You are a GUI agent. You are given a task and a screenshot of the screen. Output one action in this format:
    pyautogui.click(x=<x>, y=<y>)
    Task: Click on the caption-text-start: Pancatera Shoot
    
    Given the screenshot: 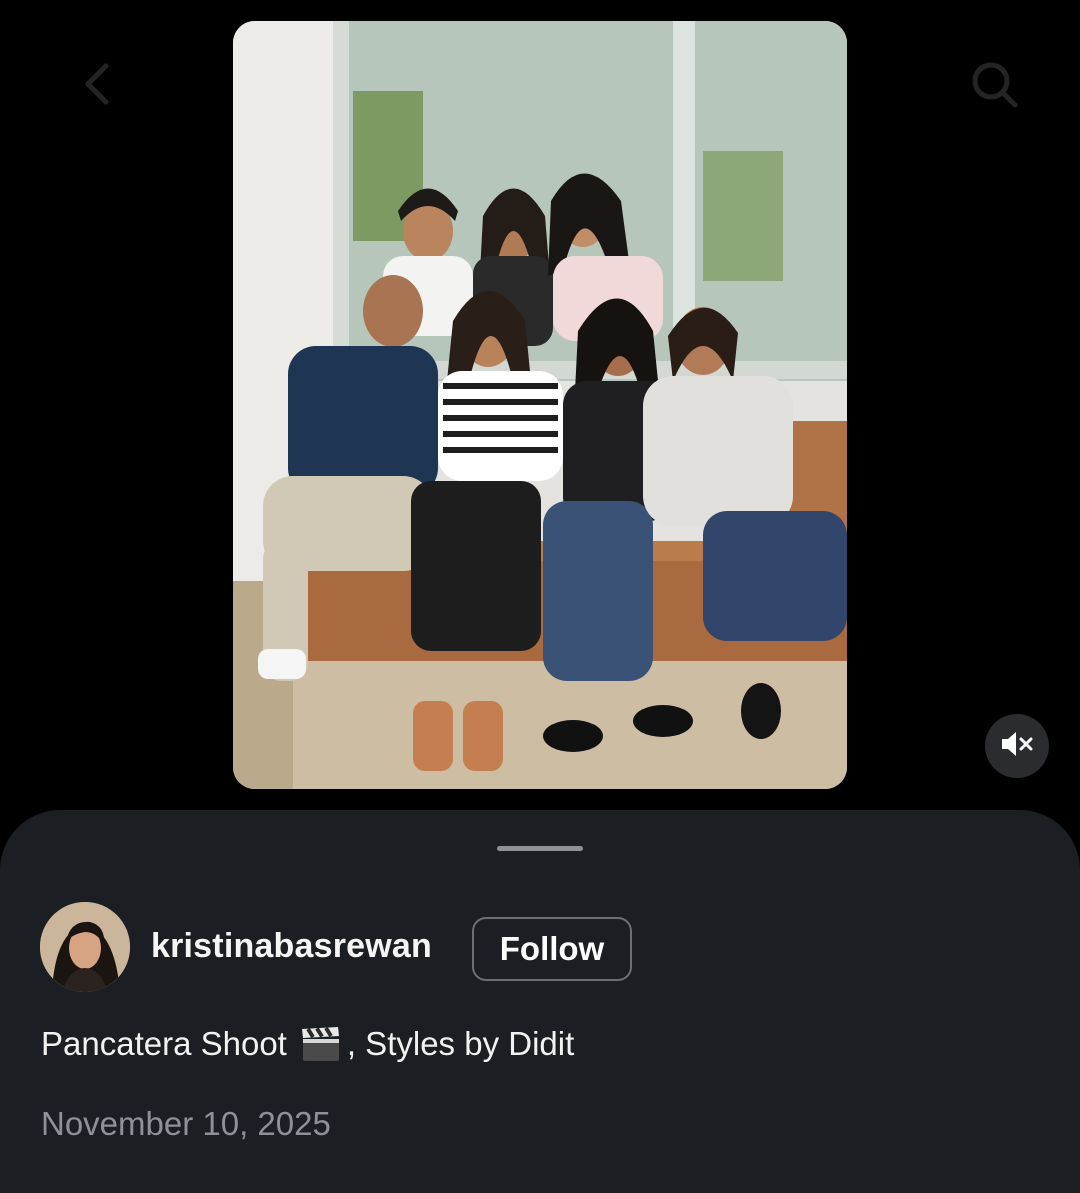 What is the action you would take?
    pyautogui.click(x=164, y=1043)
    